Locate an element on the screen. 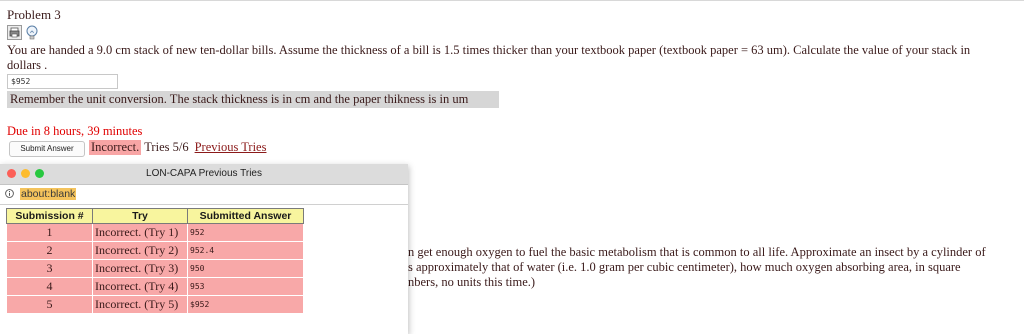 Image resolution: width=1024 pixels, height=334 pixels. submission-number: 2 is located at coordinates (49, 250).